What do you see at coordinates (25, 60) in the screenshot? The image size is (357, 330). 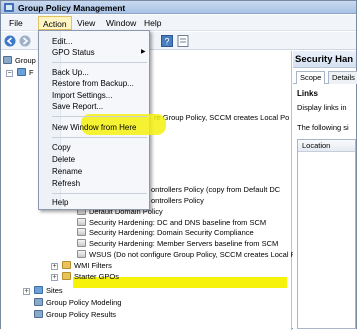 I see `tree-root-label: Group` at bounding box center [25, 60].